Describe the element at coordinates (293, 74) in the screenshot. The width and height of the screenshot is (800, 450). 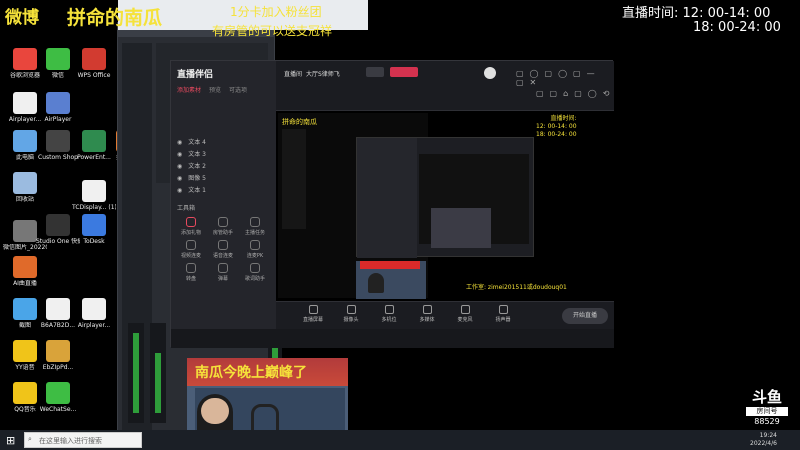
I see `room-label: 直播间` at that location.